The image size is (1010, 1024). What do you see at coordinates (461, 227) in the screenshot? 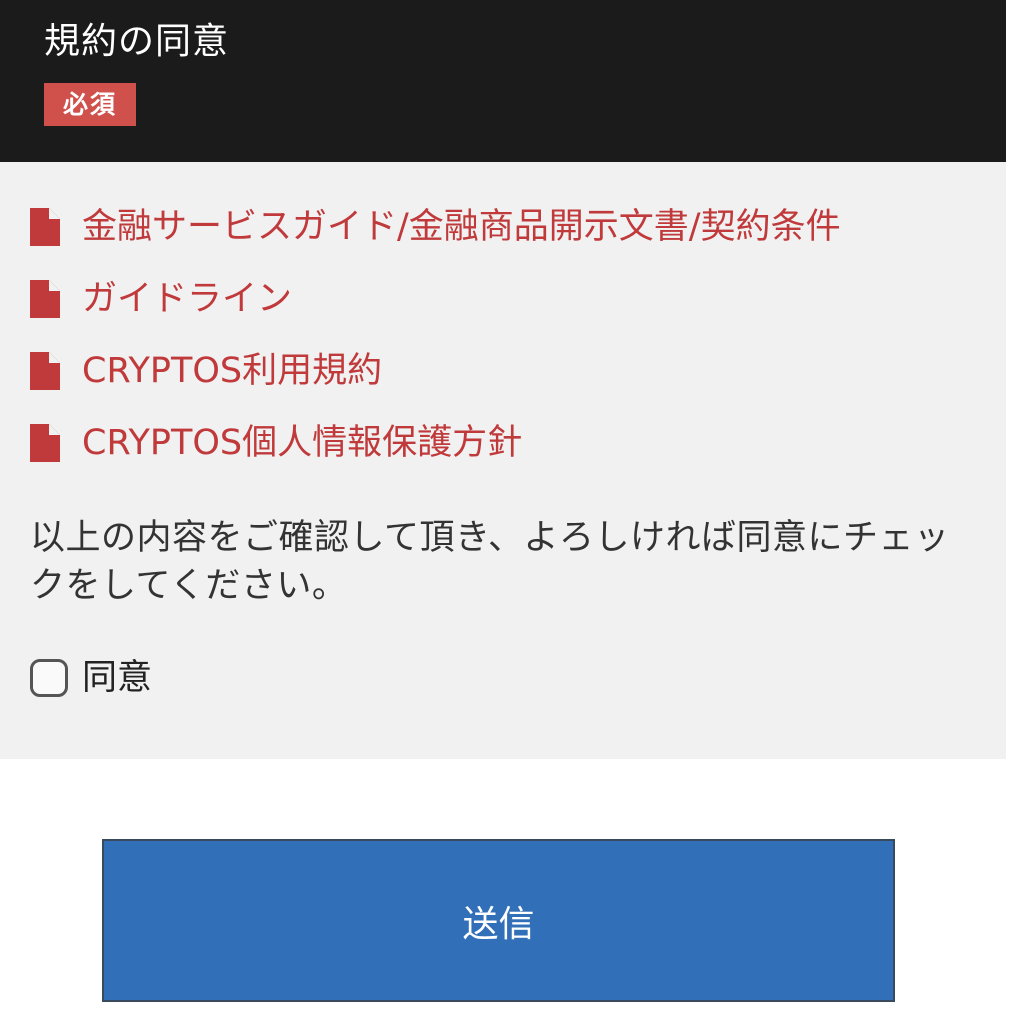
I see `document-link-label: 金融サービスガイド/金融商品開示文書/契約条件` at bounding box center [461, 227].